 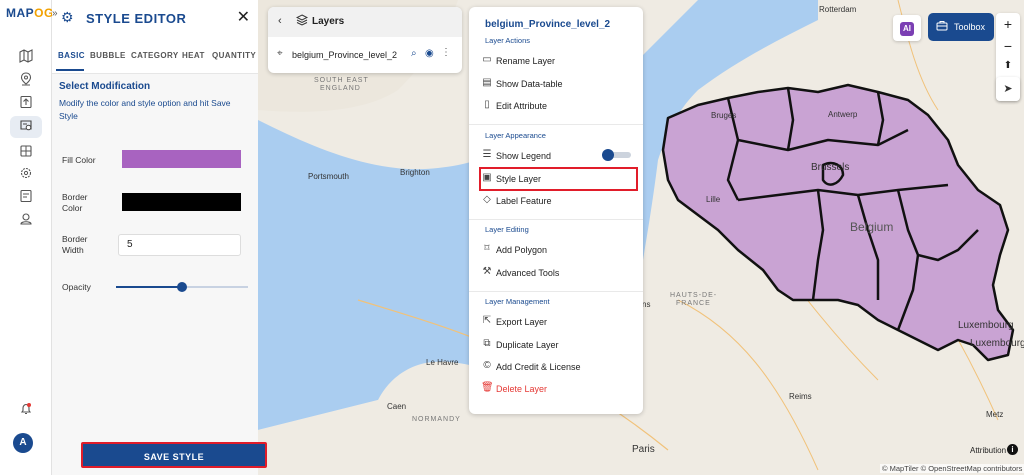 What do you see at coordinates (487, 104) in the screenshot?
I see `document-icon: ▯` at bounding box center [487, 104].